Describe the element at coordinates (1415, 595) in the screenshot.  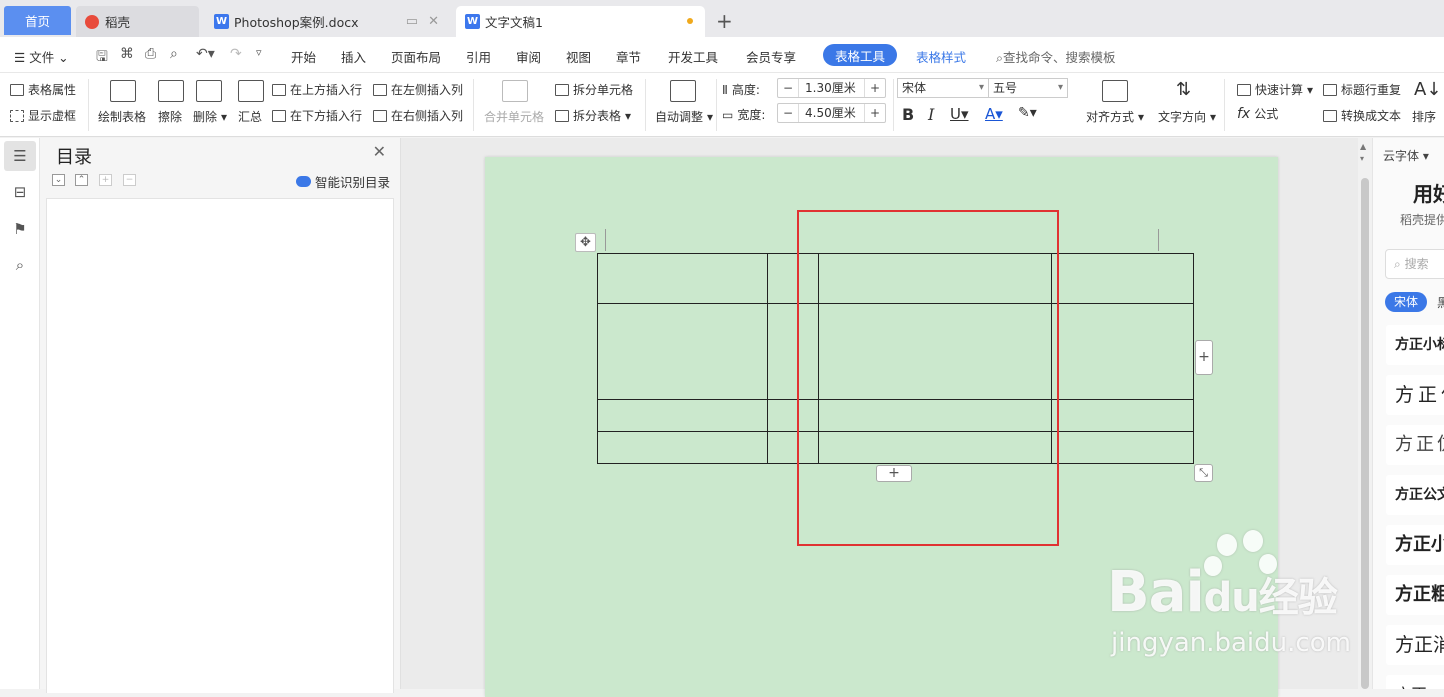
I see `font-card: 方正粗` at that location.